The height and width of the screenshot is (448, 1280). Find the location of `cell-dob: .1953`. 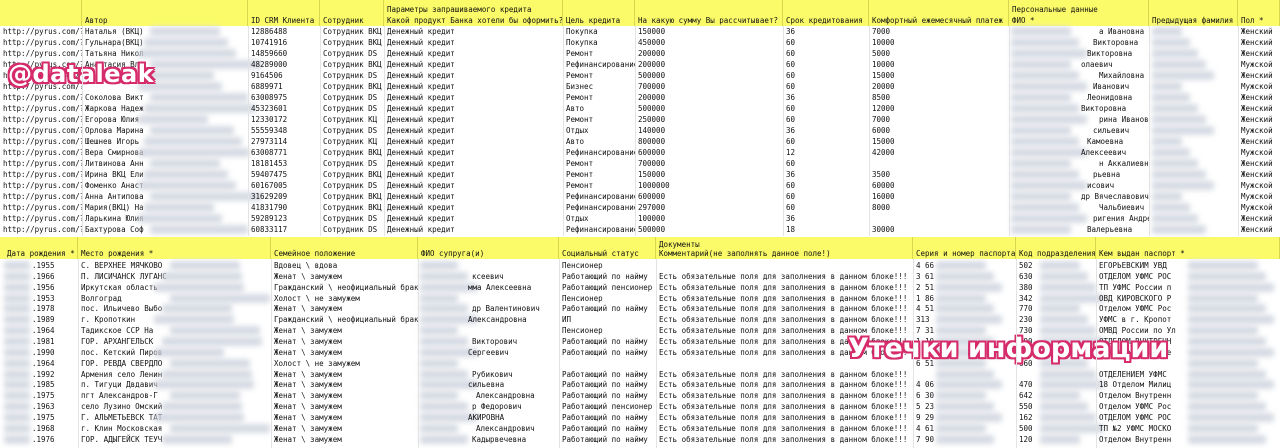

cell-dob: .1953 is located at coordinates (39, 298).